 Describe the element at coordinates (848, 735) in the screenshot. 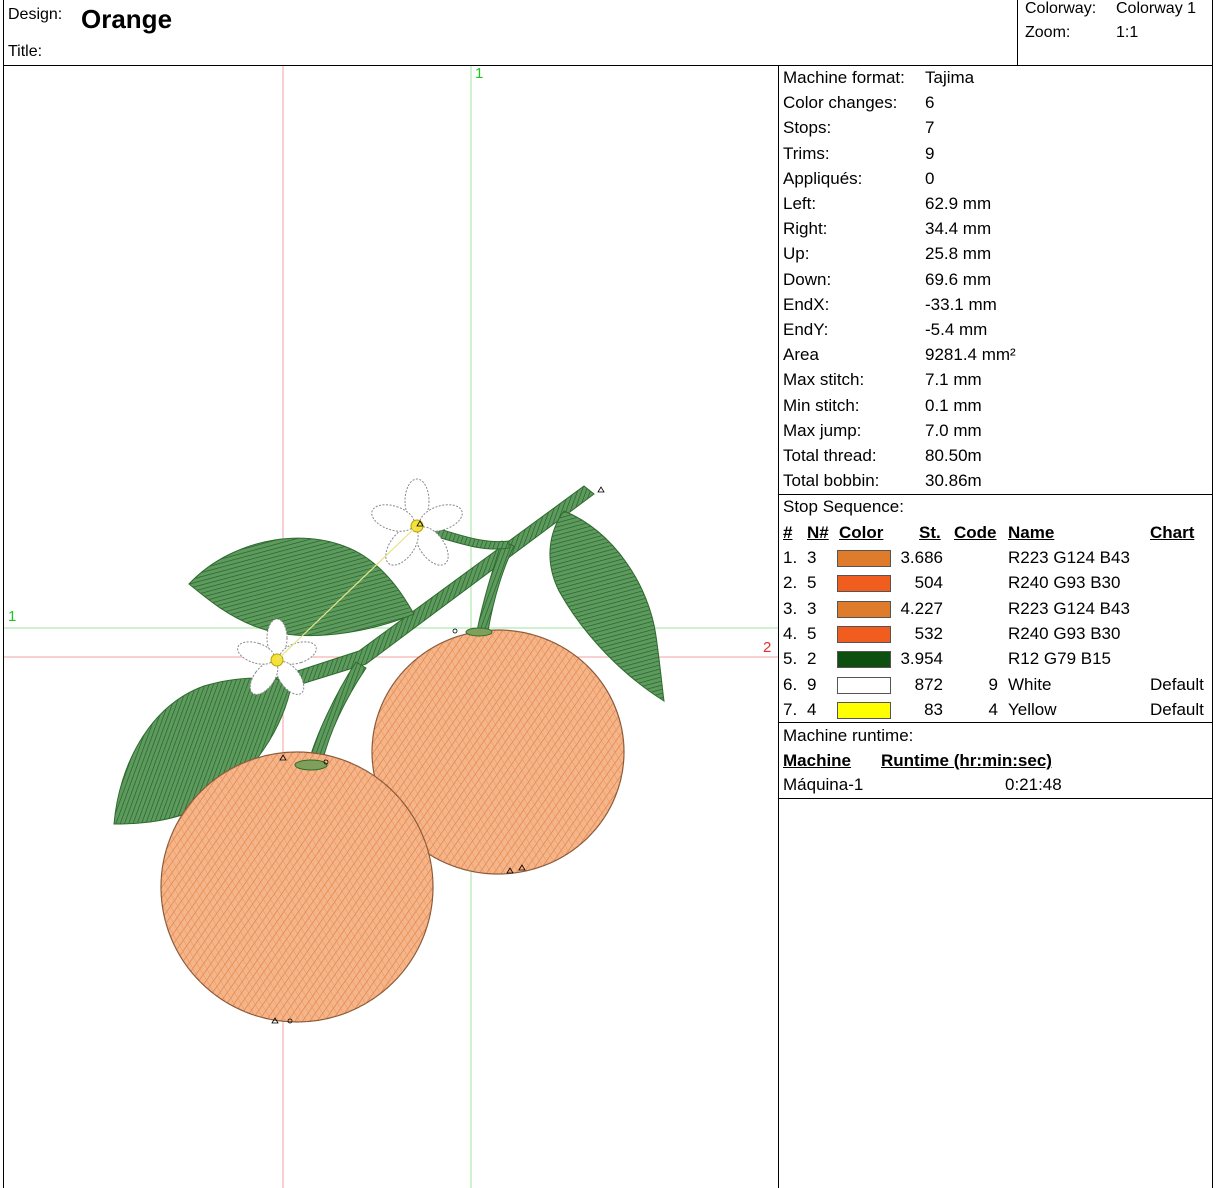

I see `runtime-title: Machine runtime:` at that location.